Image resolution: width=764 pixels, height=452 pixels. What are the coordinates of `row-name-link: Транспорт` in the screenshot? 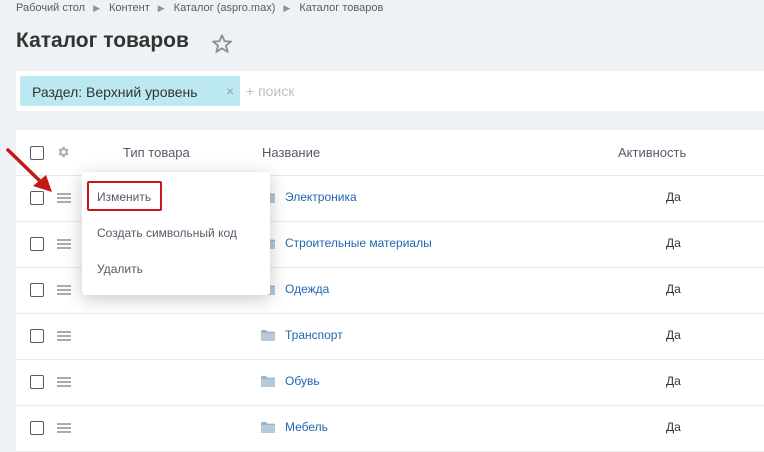 It's located at (314, 335).